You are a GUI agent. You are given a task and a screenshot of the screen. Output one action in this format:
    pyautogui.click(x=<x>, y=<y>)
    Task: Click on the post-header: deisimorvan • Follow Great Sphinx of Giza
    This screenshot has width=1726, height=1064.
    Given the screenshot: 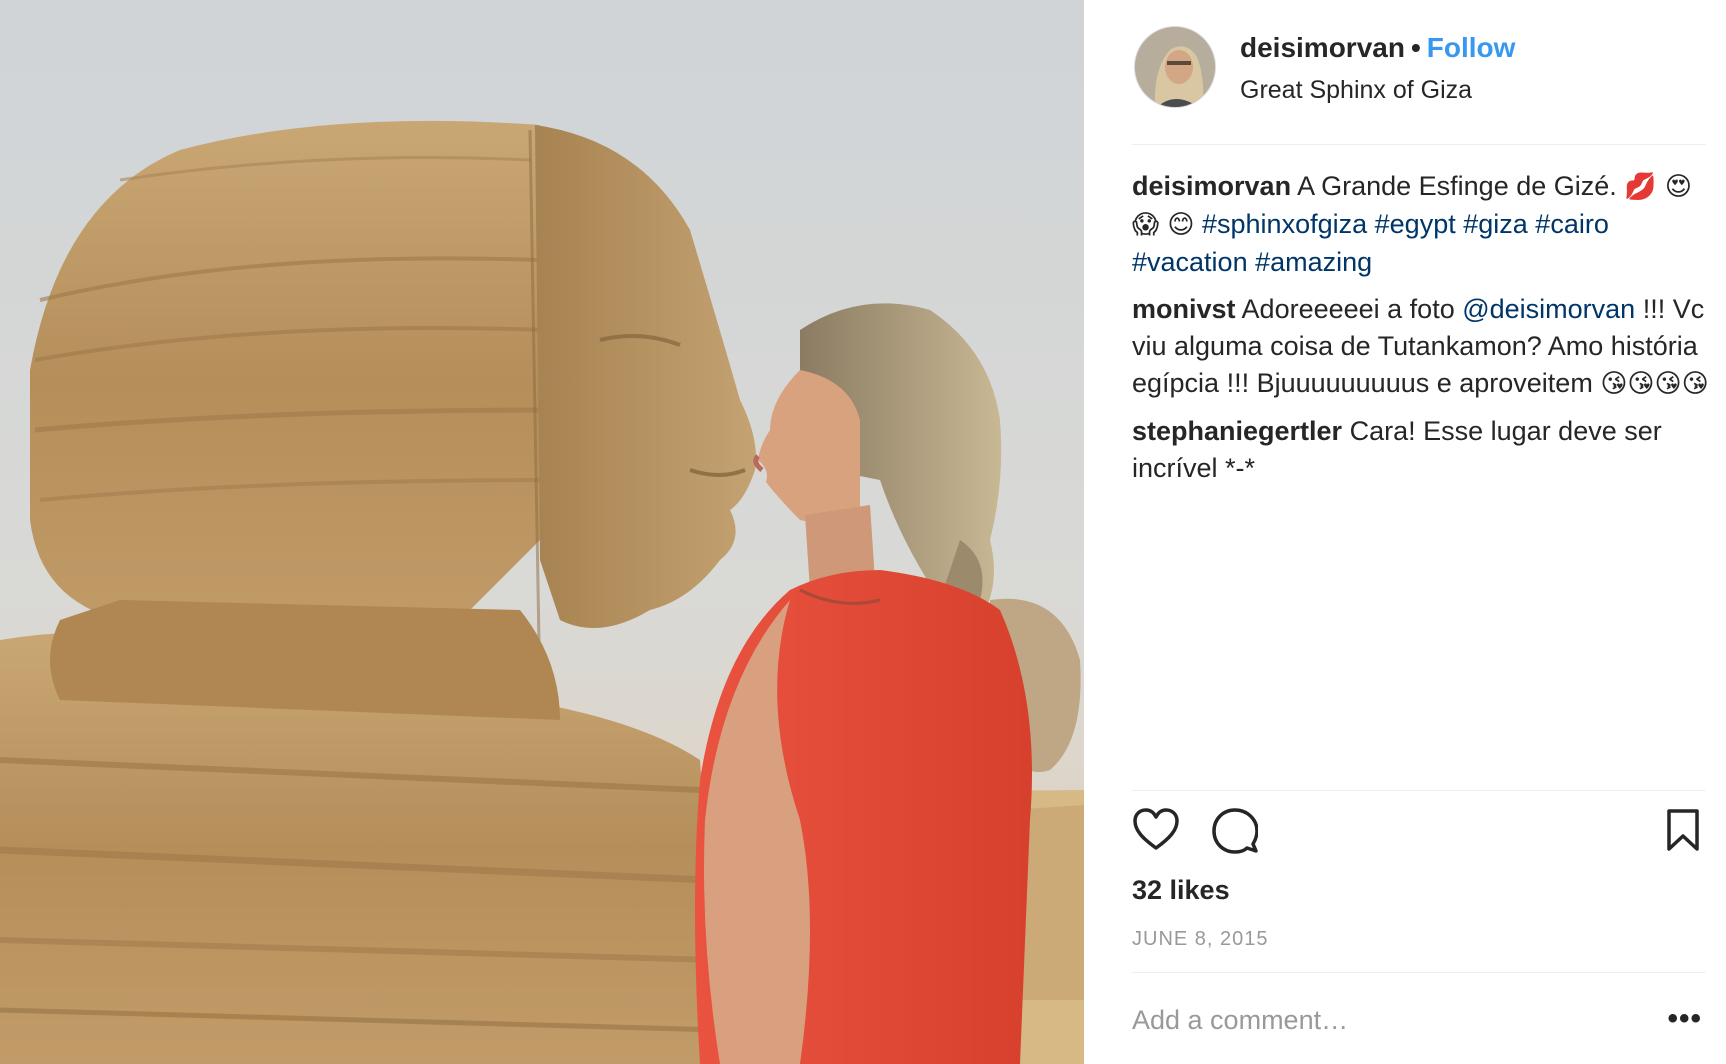 What is the action you would take?
    pyautogui.click(x=1419, y=84)
    